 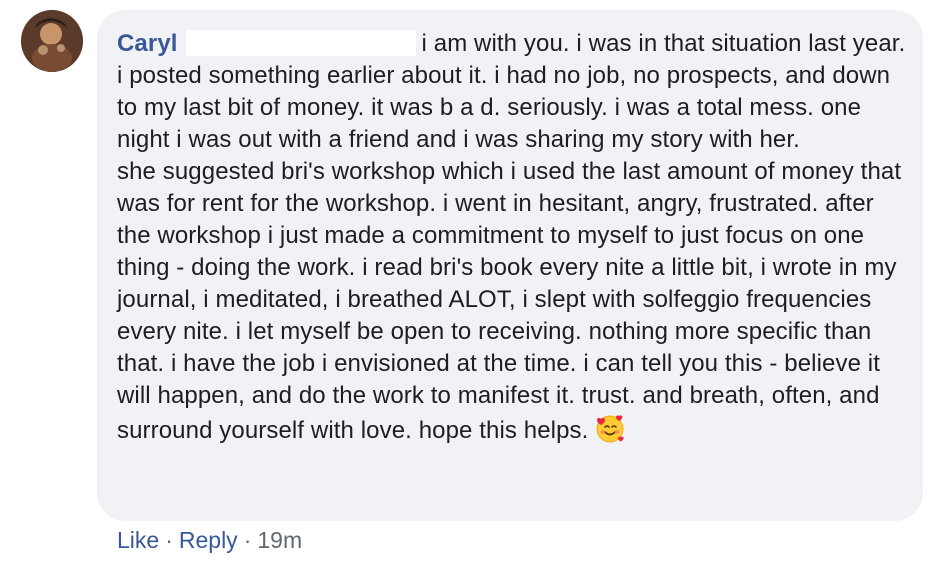 I want to click on comment-timestamp: 19m, so click(x=279, y=540).